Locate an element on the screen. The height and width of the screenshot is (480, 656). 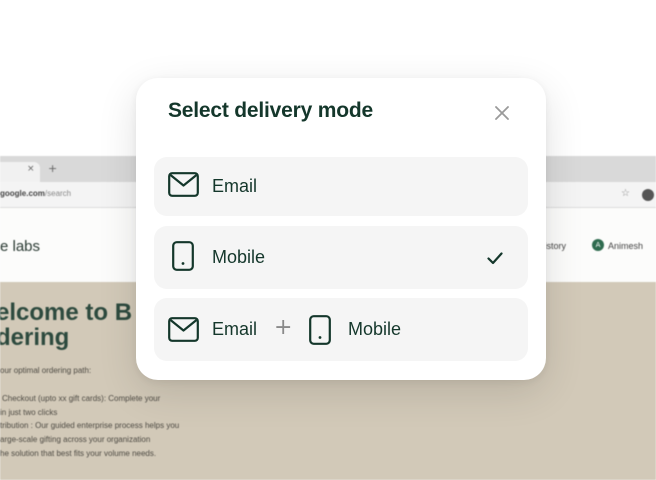
close-icon is located at coordinates (502, 113).